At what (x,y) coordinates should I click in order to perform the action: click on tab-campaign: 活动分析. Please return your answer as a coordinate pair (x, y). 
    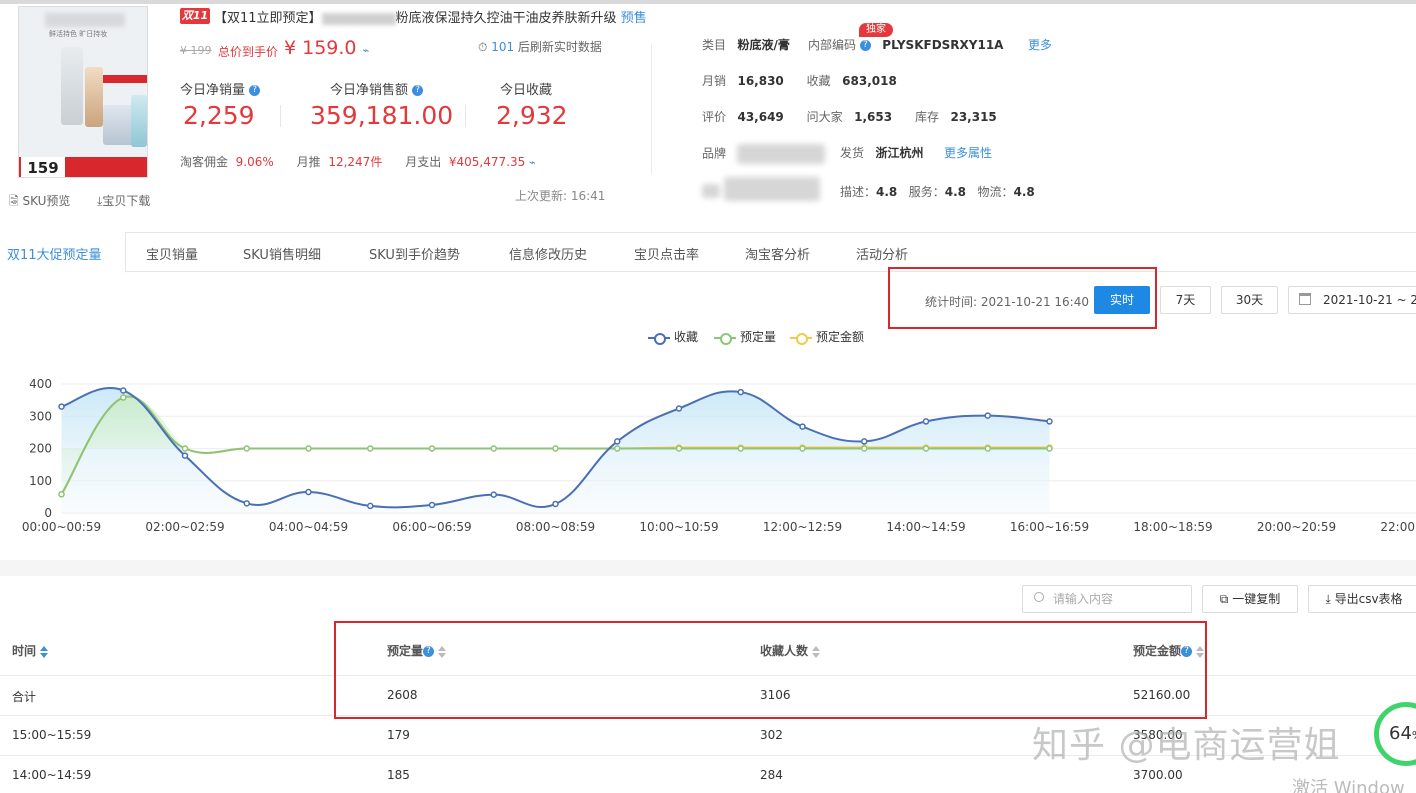
    Looking at the image, I should click on (882, 253).